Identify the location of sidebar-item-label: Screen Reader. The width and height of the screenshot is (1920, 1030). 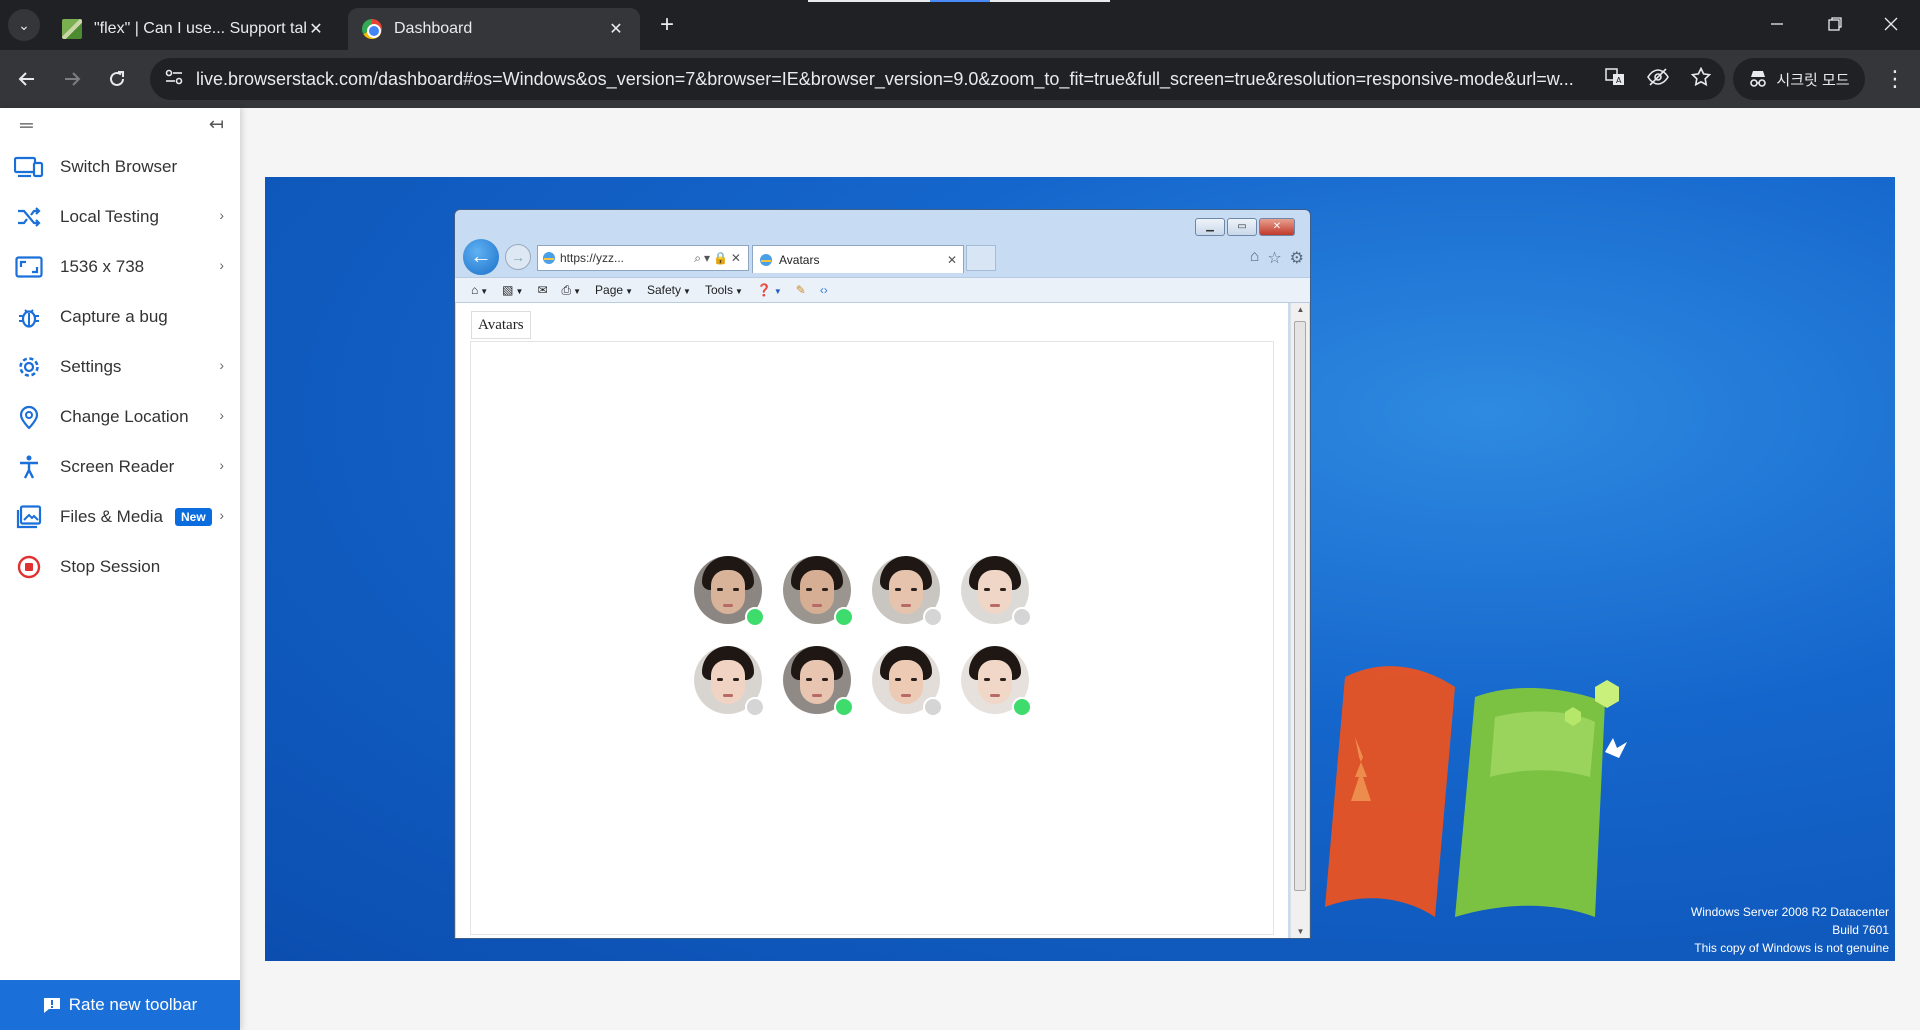
(117, 466).